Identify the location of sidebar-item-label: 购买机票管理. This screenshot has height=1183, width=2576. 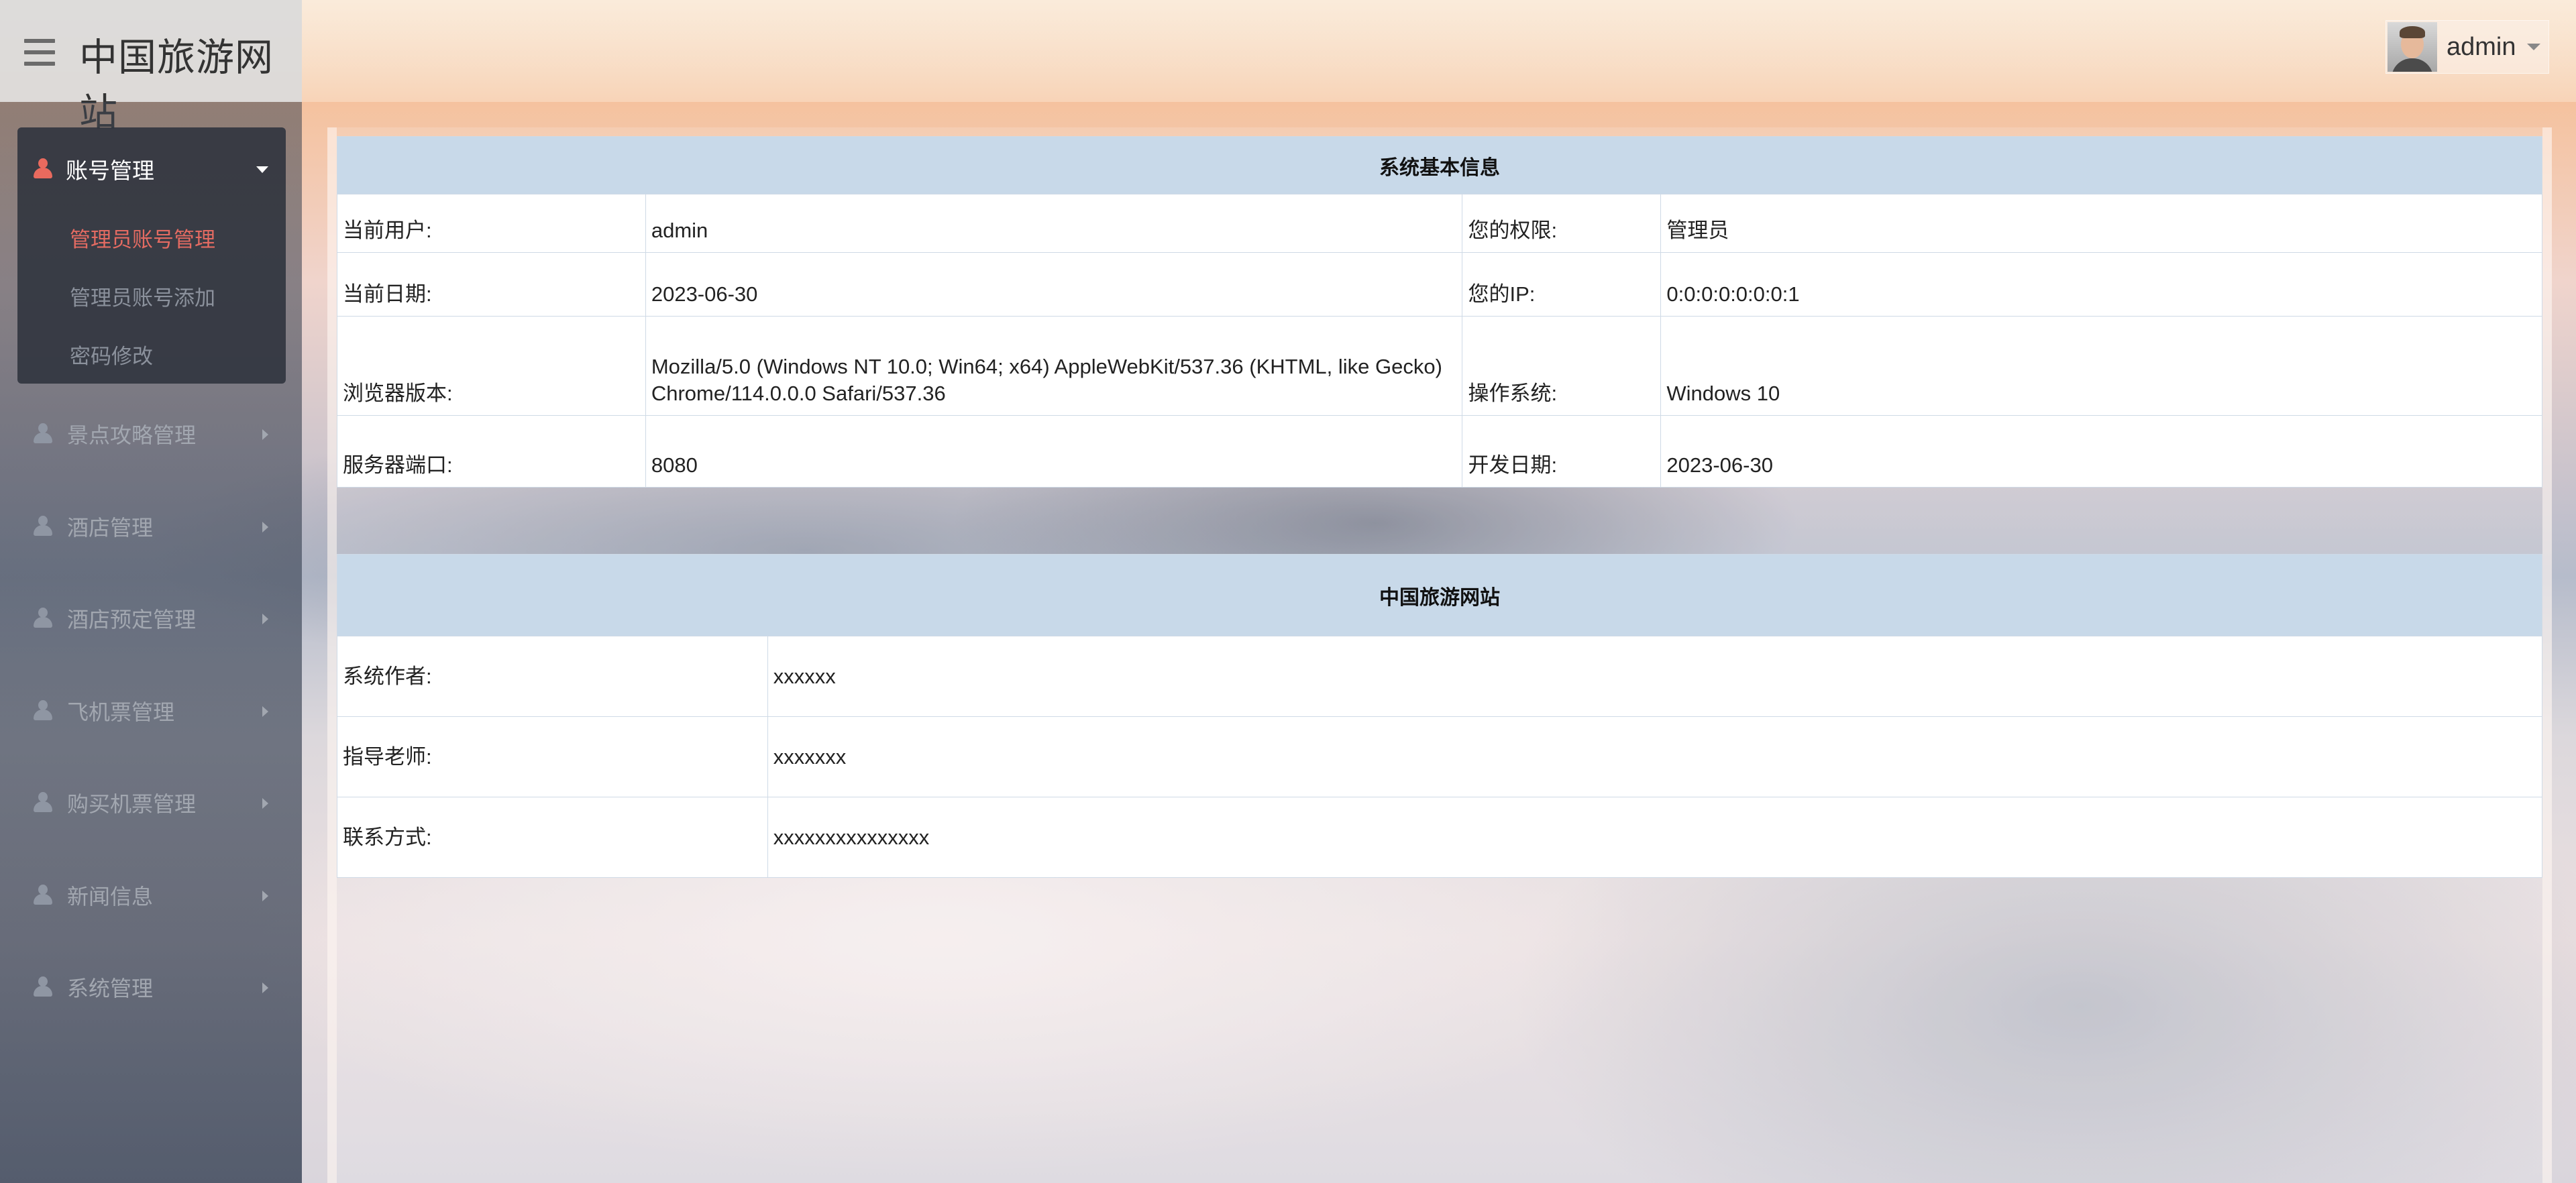
(132, 804).